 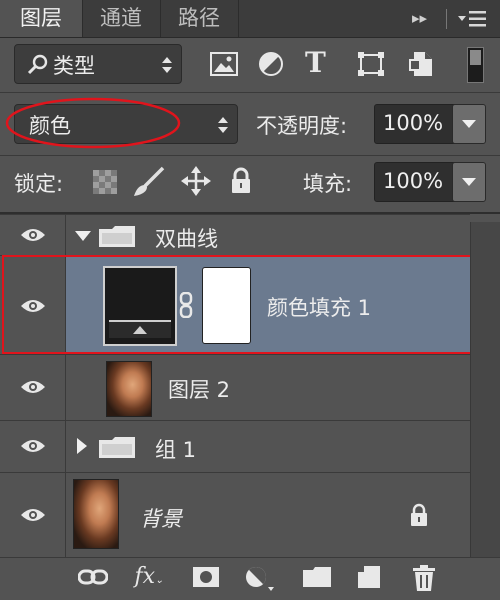 I want to click on layer-name: 图层 2, so click(x=199, y=390).